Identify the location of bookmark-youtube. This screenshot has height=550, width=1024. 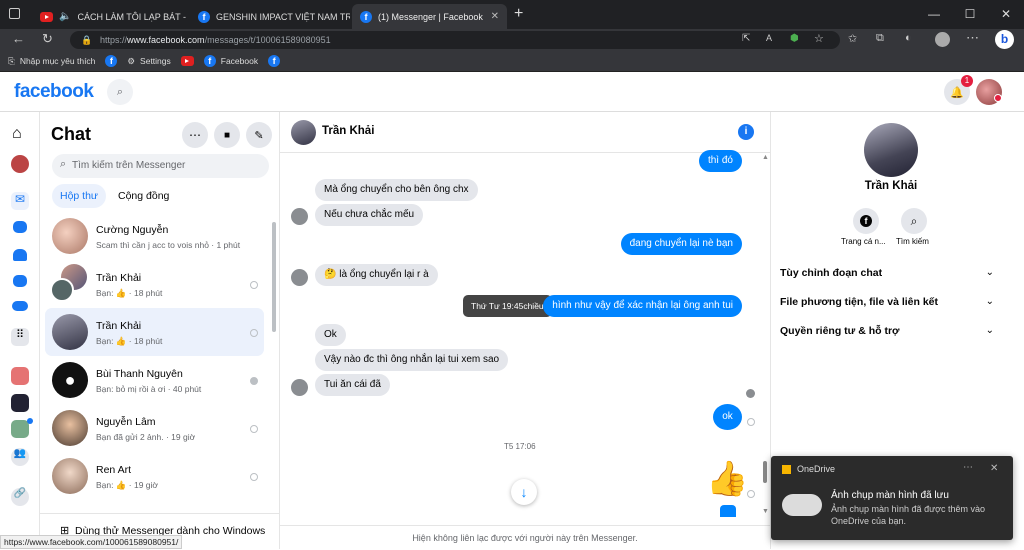
(187, 61).